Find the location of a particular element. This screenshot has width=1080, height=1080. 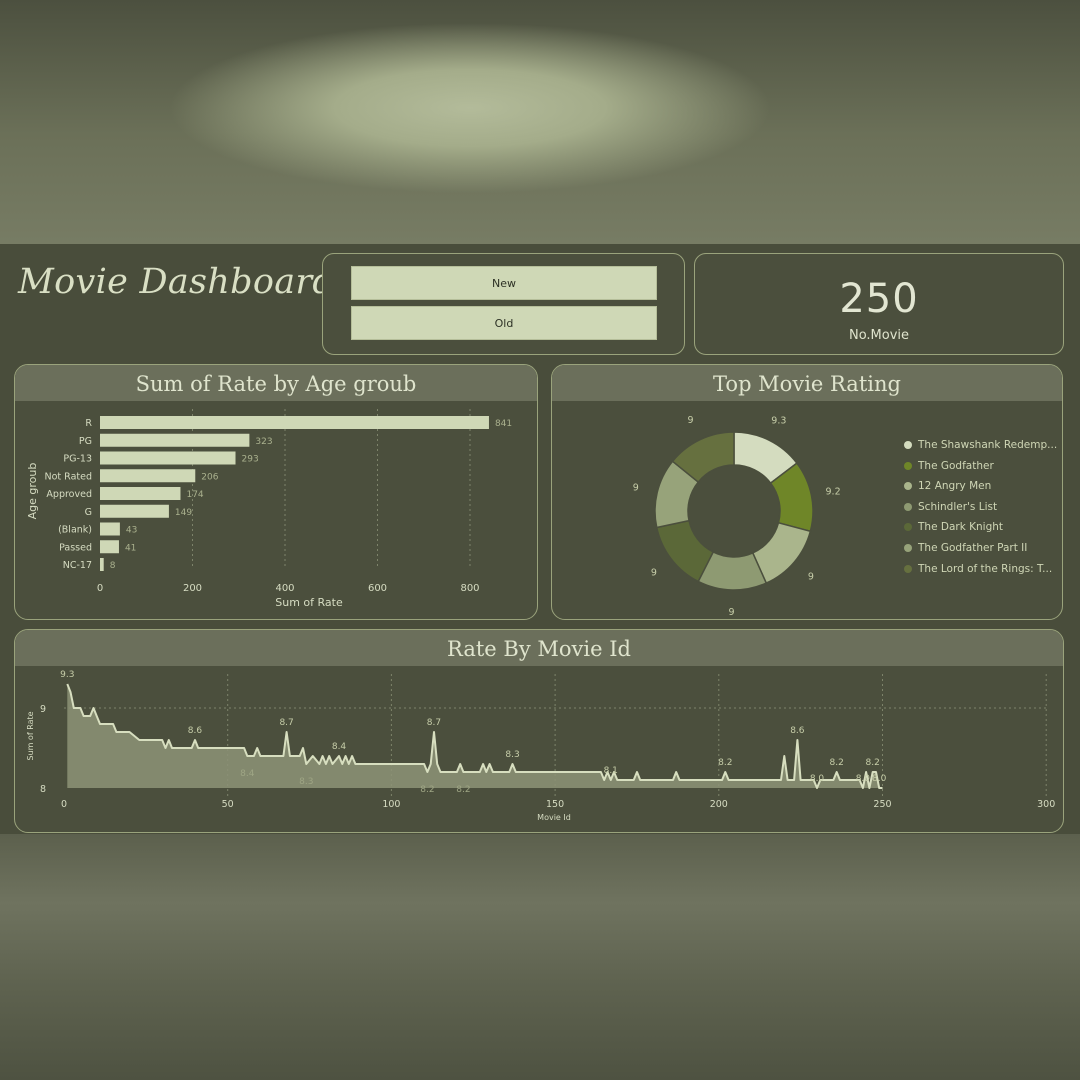

top-movie-chart-title: Top Movie Rating is located at coordinates (807, 383).